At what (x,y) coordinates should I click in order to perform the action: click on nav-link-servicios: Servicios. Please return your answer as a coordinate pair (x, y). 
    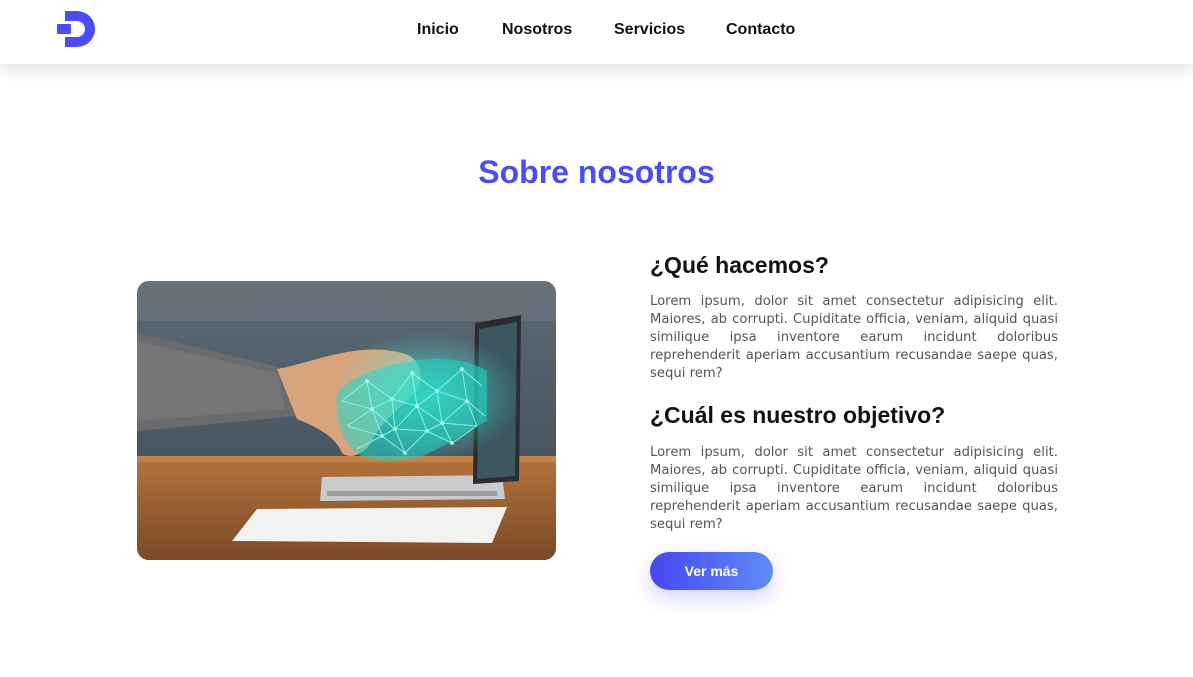
    Looking at the image, I should click on (649, 30).